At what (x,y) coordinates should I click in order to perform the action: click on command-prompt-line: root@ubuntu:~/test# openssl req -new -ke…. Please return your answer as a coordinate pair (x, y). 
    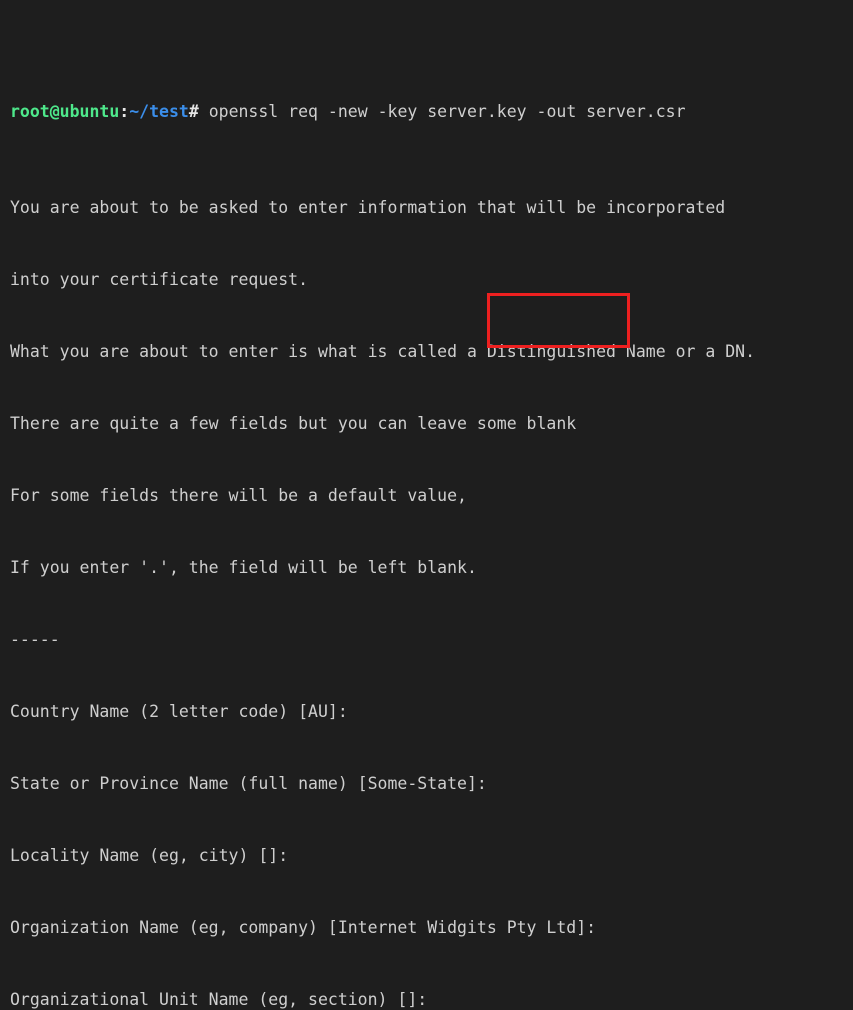
    Looking at the image, I should click on (431, 112).